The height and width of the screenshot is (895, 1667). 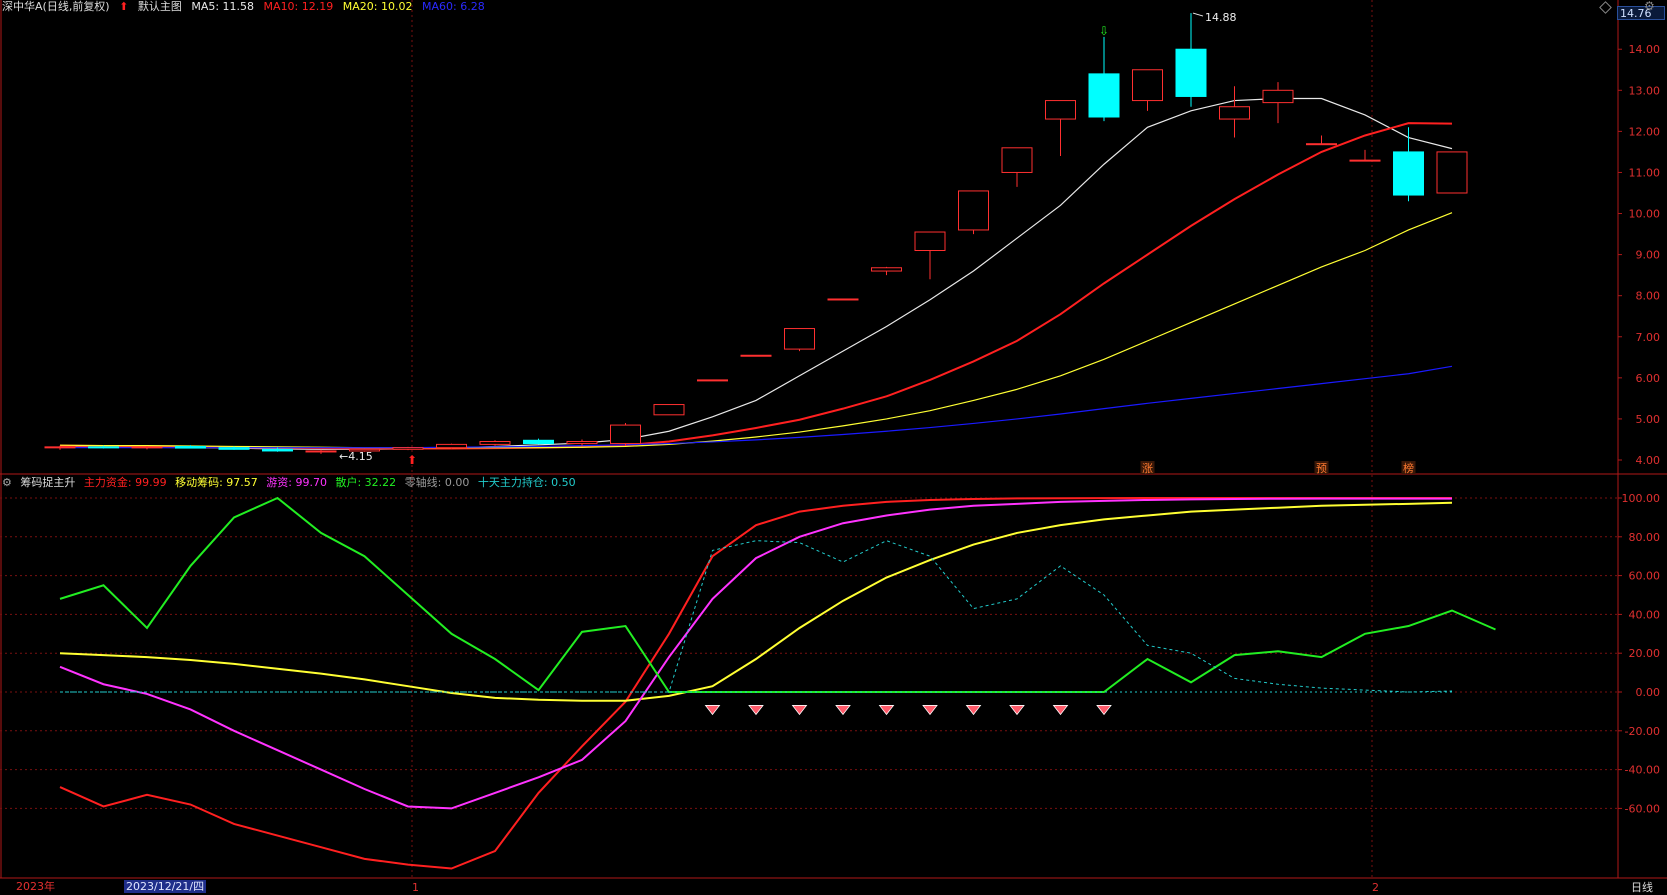 I want to click on year-label: 2023年, so click(x=35, y=886).